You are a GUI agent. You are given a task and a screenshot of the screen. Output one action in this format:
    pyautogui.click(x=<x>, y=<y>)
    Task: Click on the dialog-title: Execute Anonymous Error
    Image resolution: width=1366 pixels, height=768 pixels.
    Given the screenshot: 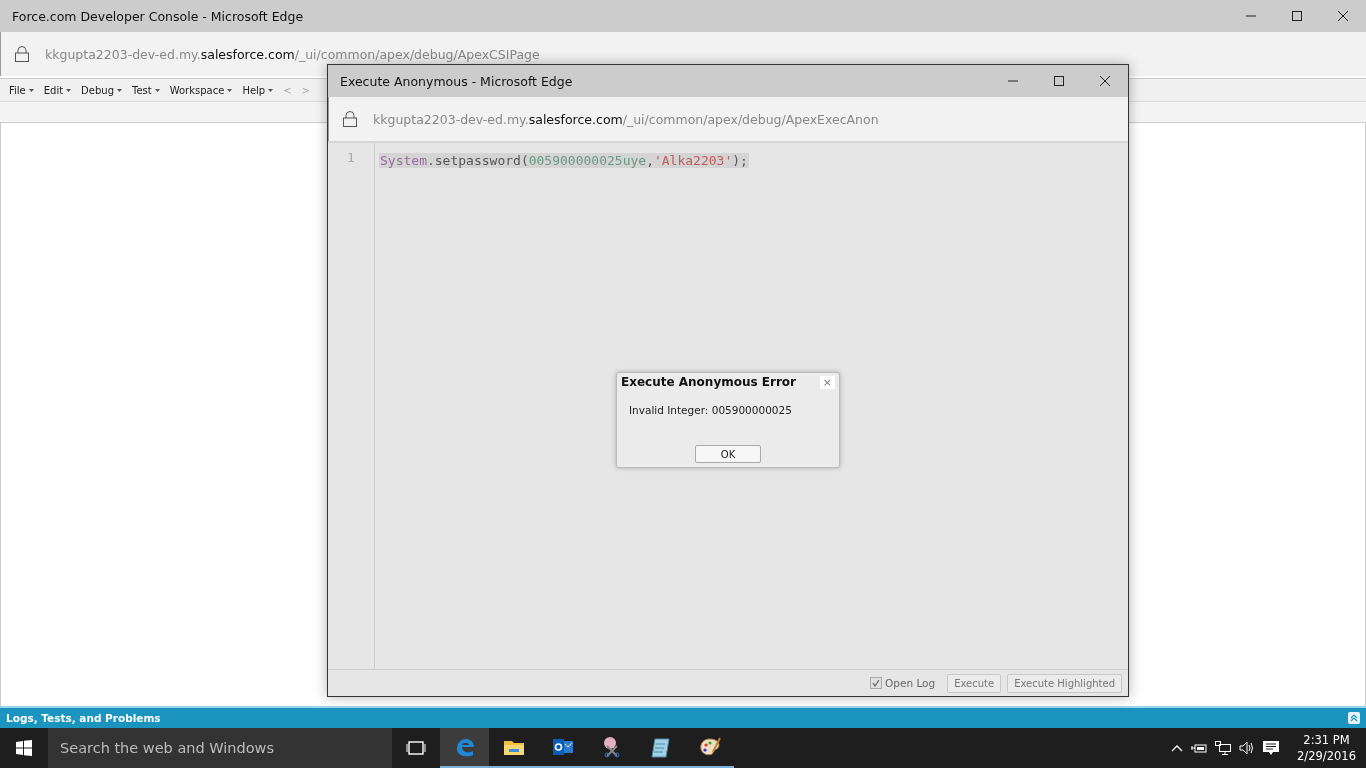 What is the action you would take?
    pyautogui.click(x=709, y=382)
    